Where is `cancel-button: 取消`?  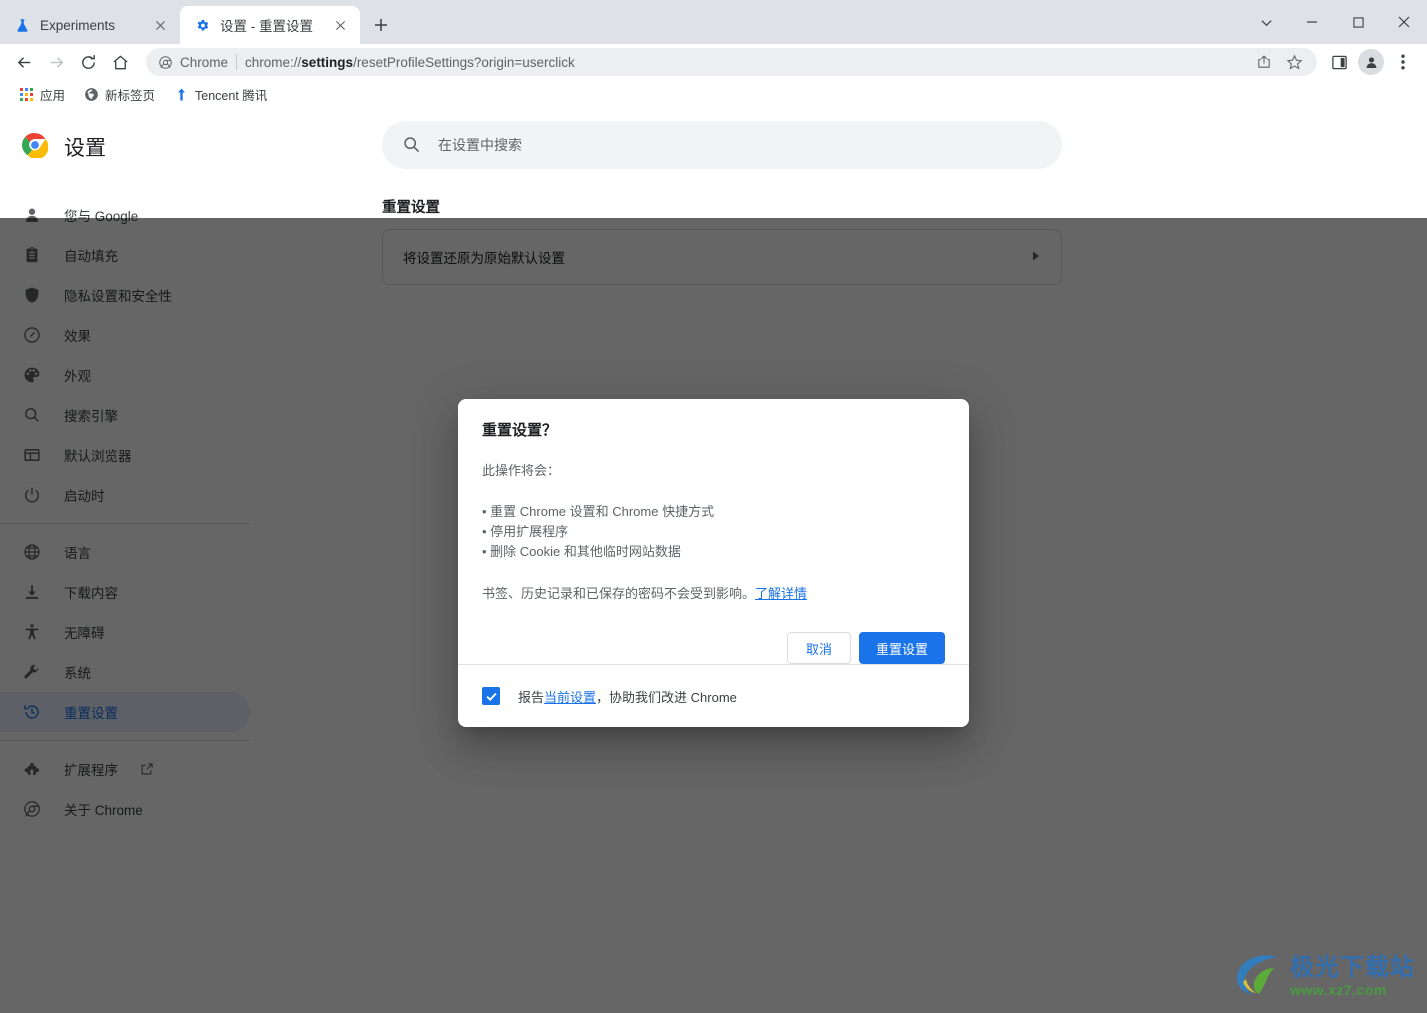 cancel-button: 取消 is located at coordinates (818, 648).